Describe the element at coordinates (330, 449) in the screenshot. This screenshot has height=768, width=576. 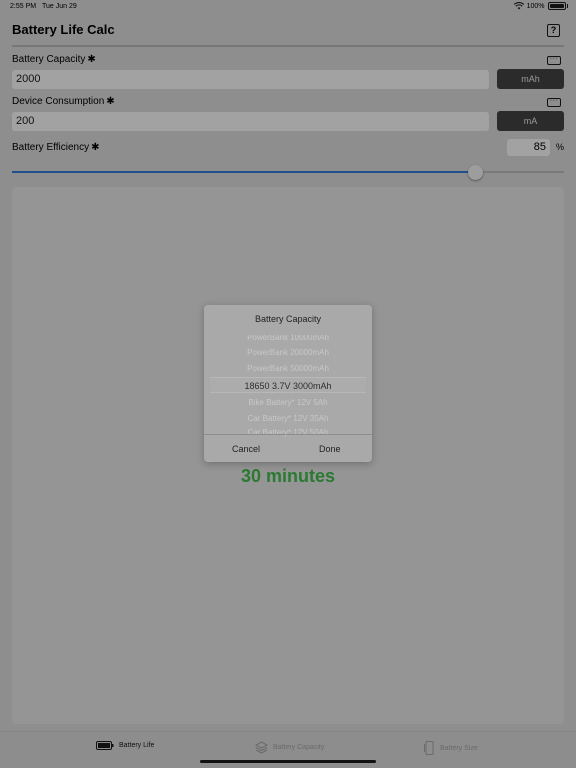
I see `picker-done-button: Done` at that location.